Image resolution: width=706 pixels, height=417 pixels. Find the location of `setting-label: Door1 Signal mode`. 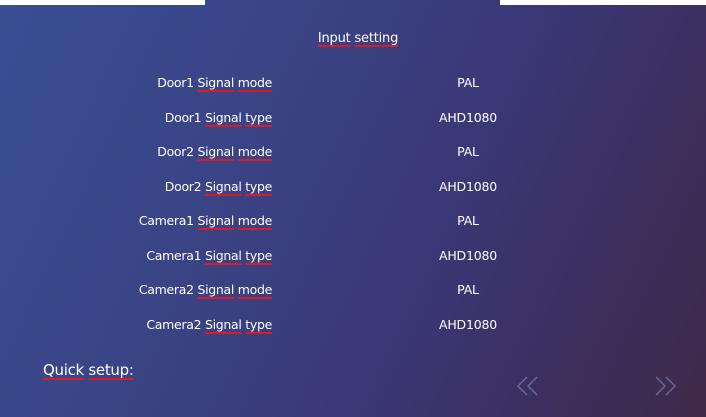

setting-label: Door1 Signal mode is located at coordinates (214, 82).